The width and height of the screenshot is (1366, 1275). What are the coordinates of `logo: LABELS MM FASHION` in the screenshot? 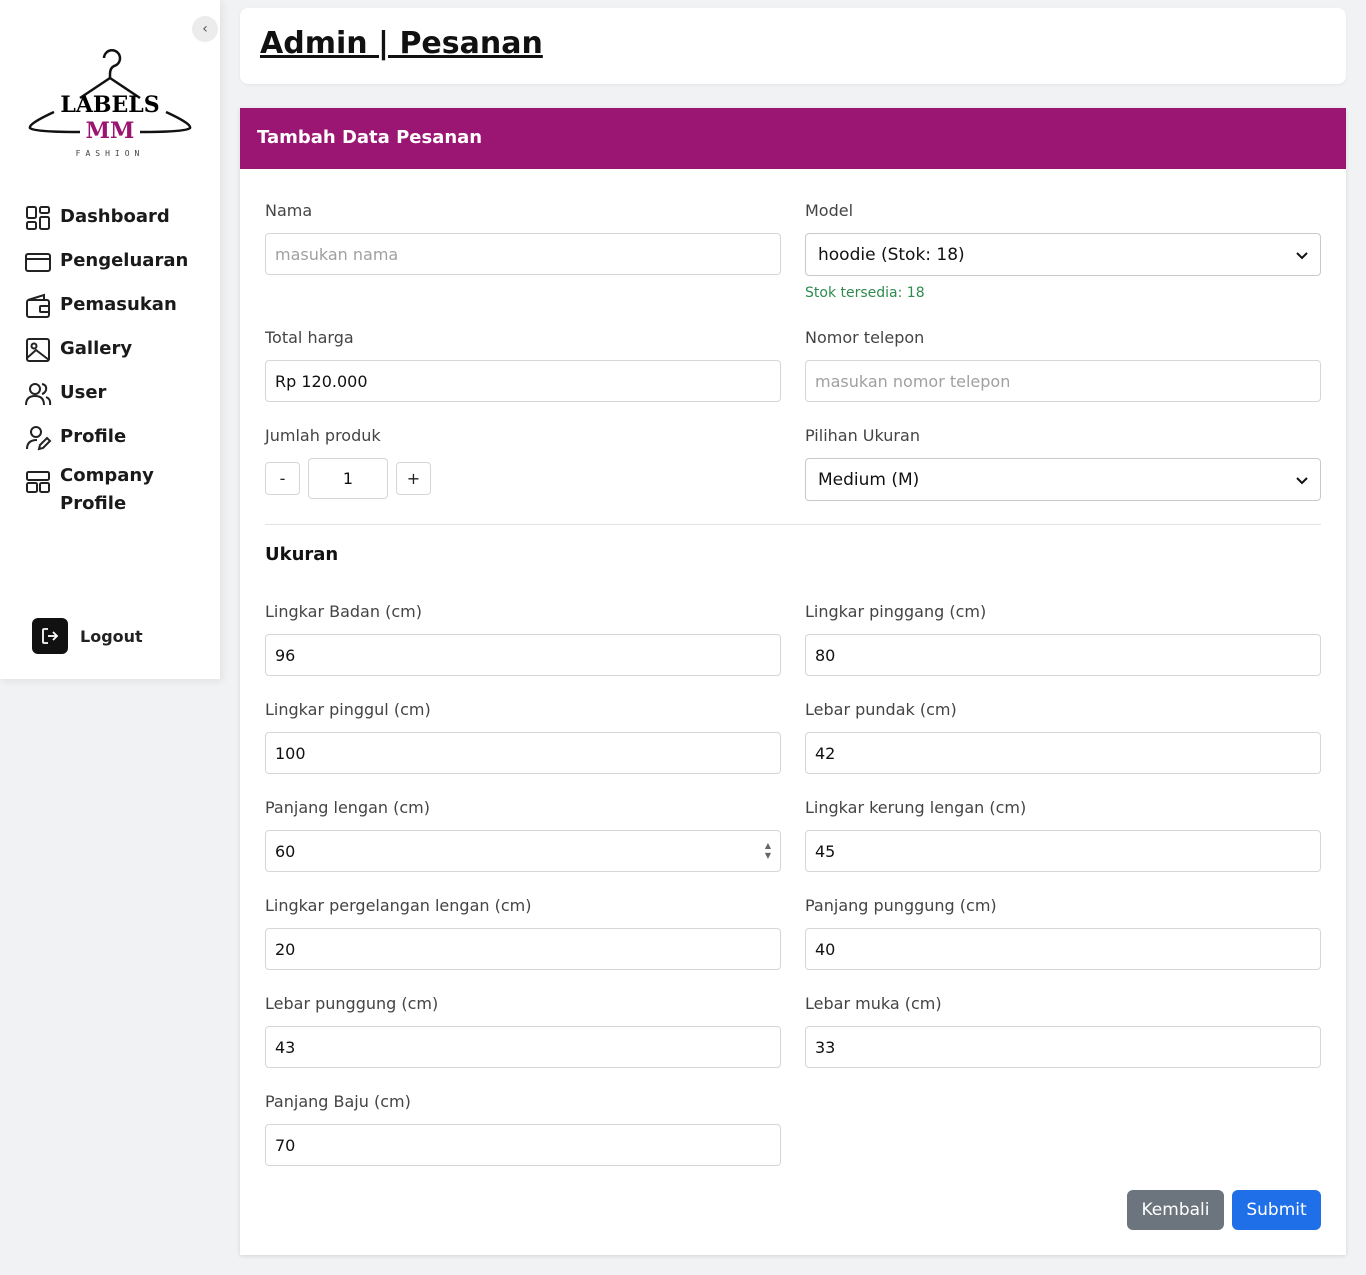 It's located at (110, 106).